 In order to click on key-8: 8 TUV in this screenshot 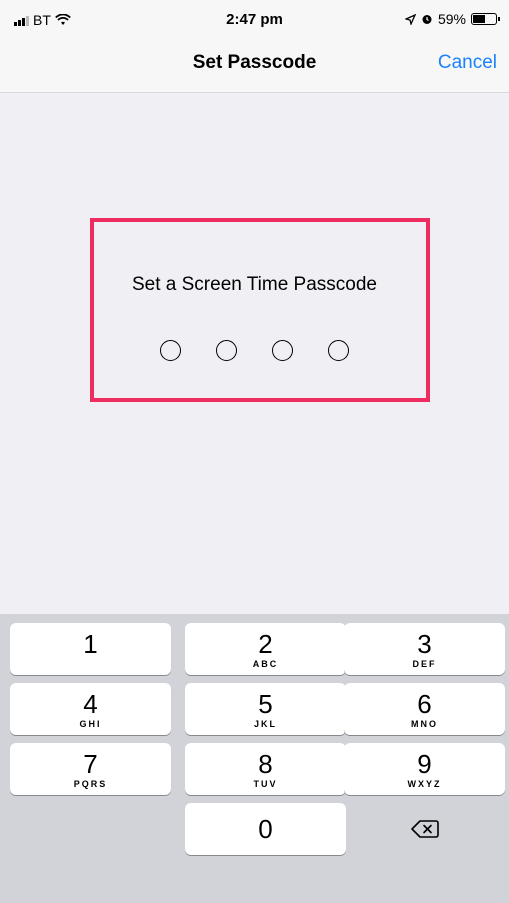, I will do `click(265, 769)`.